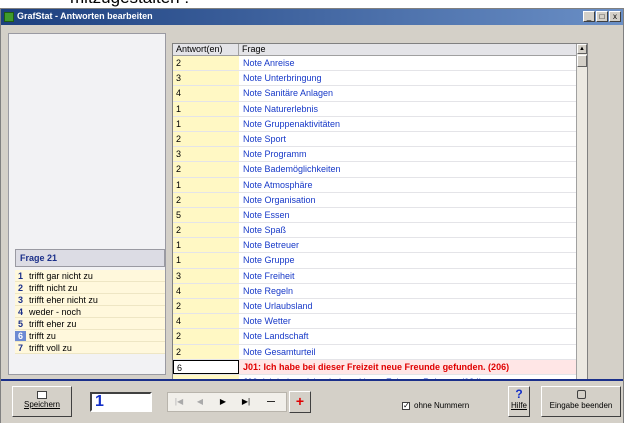  I want to click on question-cell: Note Urlaubsland, so click(278, 306).